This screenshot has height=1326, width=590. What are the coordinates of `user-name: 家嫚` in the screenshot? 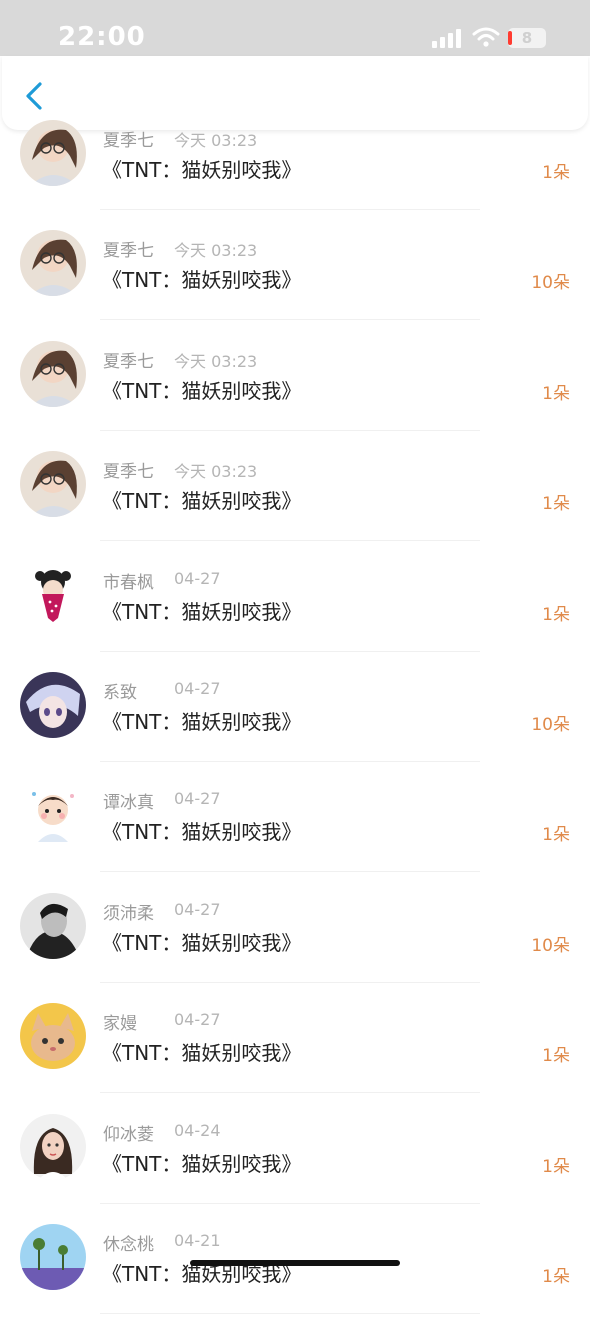 It's located at (120, 1024).